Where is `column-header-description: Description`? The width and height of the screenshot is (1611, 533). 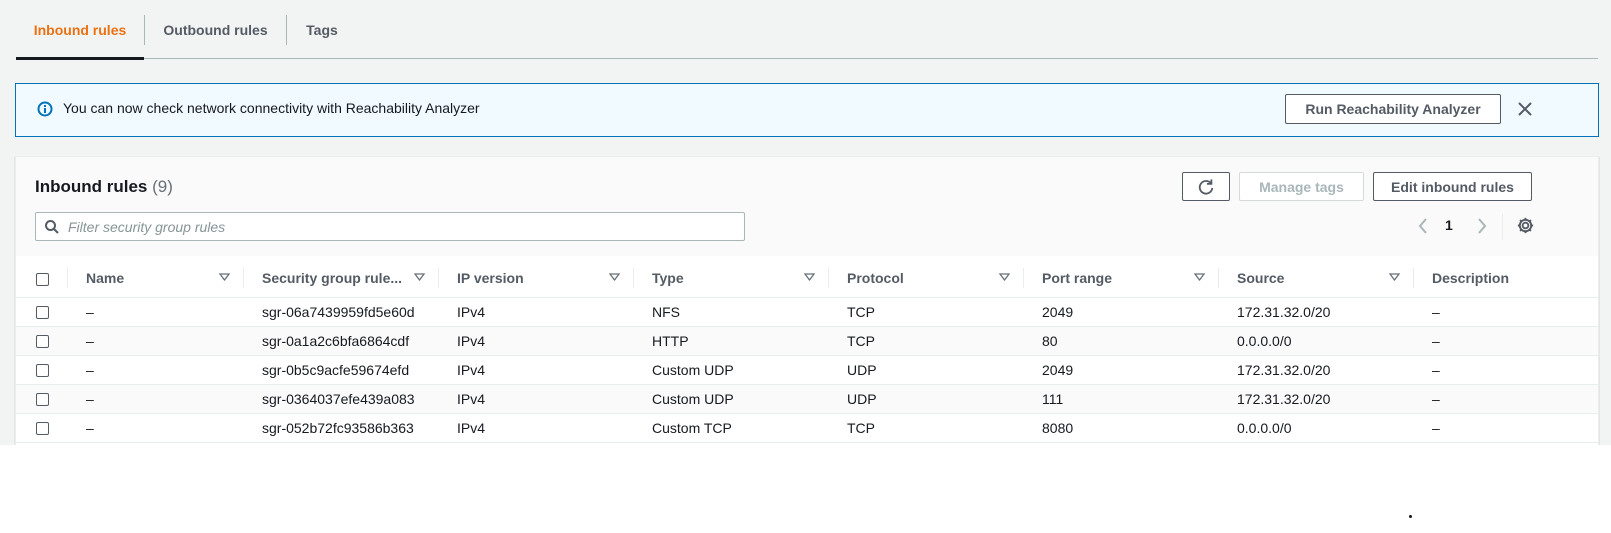
column-header-description: Description is located at coordinates (1506, 278).